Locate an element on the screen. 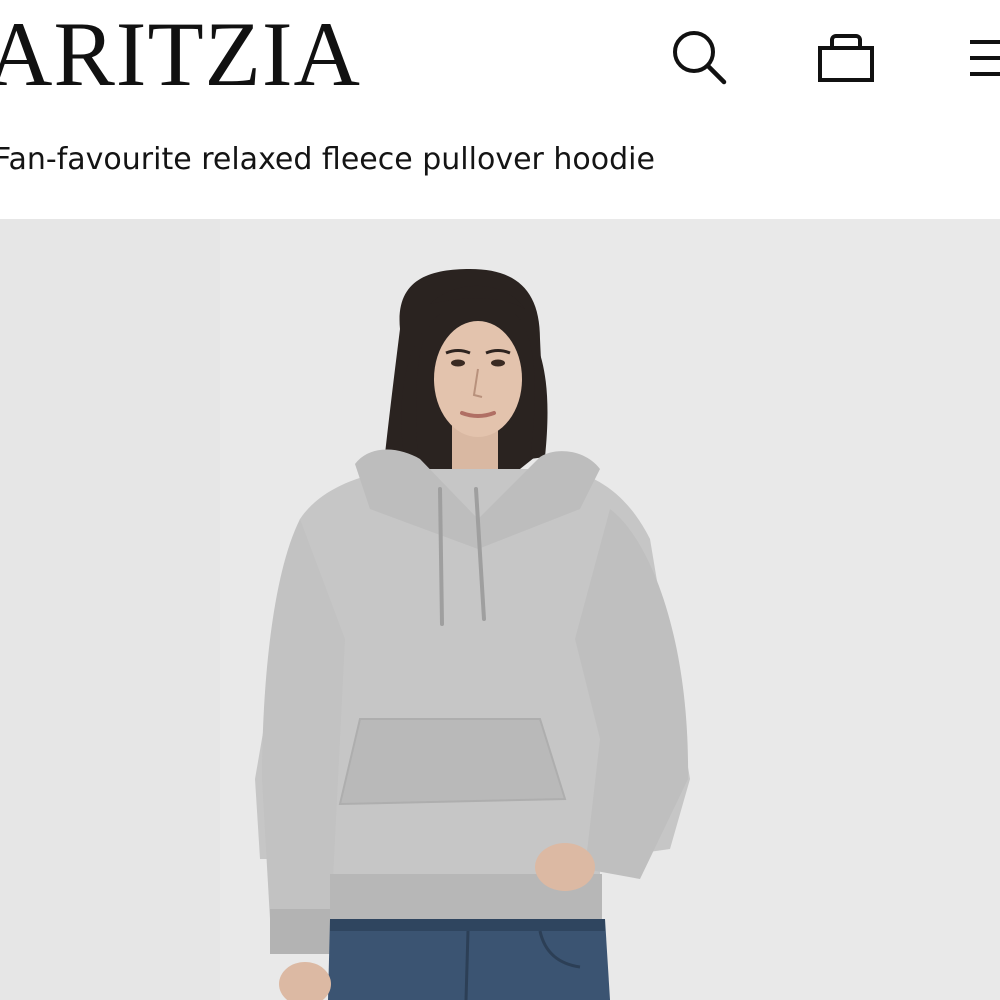 Image resolution: width=1000 pixels, height=1000 pixels. menu-button is located at coordinates (982, 56).